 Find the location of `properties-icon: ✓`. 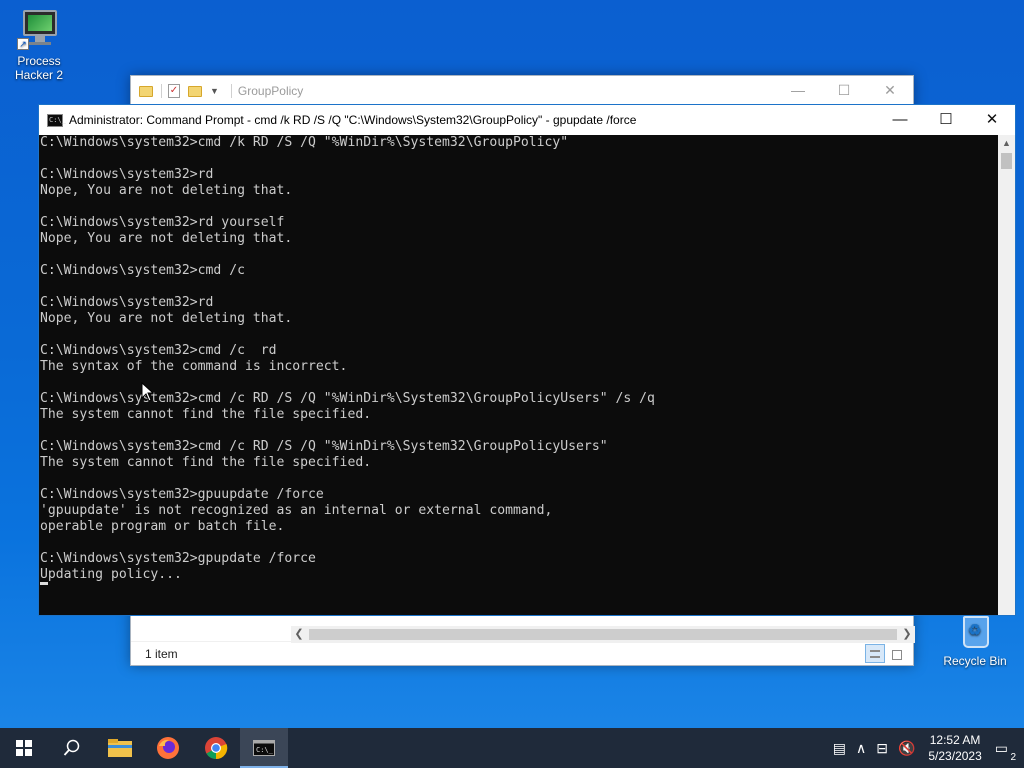

properties-icon: ✓ is located at coordinates (174, 91).